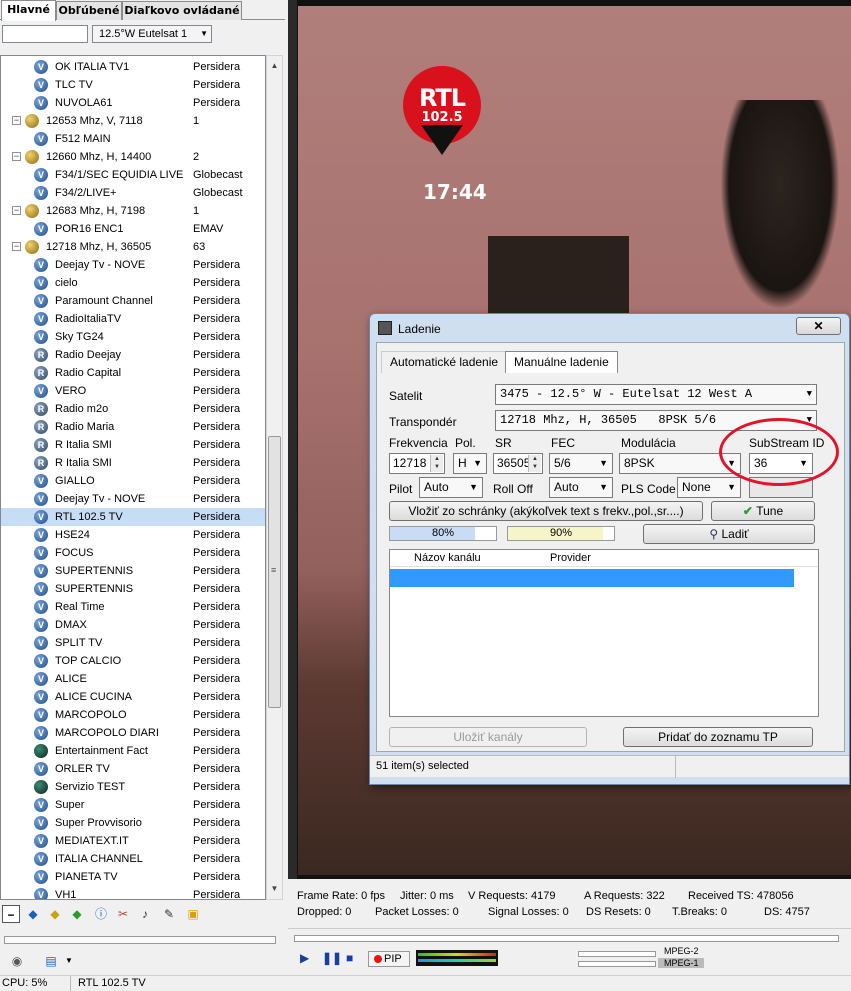 The width and height of the screenshot is (851, 991). What do you see at coordinates (709, 487) in the screenshot?
I see `pls-select: None ▼` at bounding box center [709, 487].